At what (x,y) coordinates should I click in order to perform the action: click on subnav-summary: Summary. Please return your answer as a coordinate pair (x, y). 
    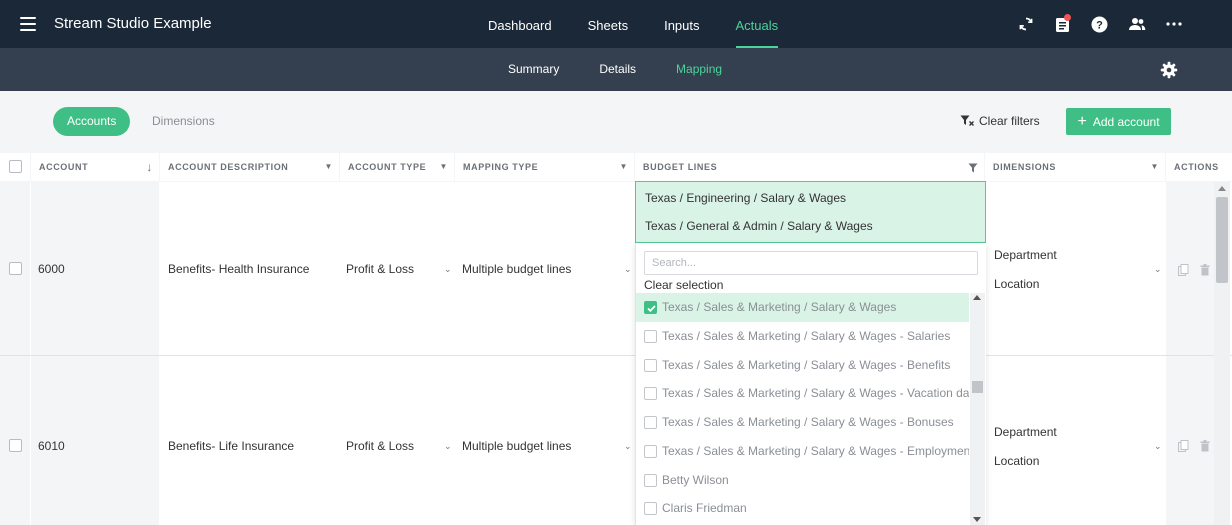
    Looking at the image, I should click on (533, 69).